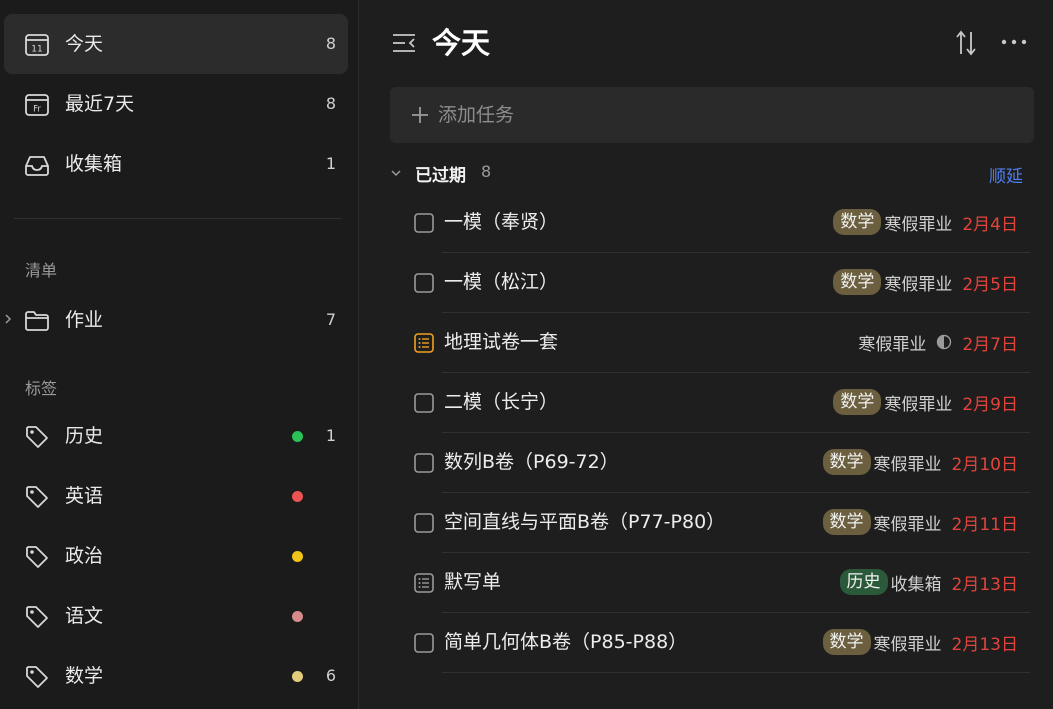 The width and height of the screenshot is (1053, 709). I want to click on task-due-date: 2月5日, so click(990, 284).